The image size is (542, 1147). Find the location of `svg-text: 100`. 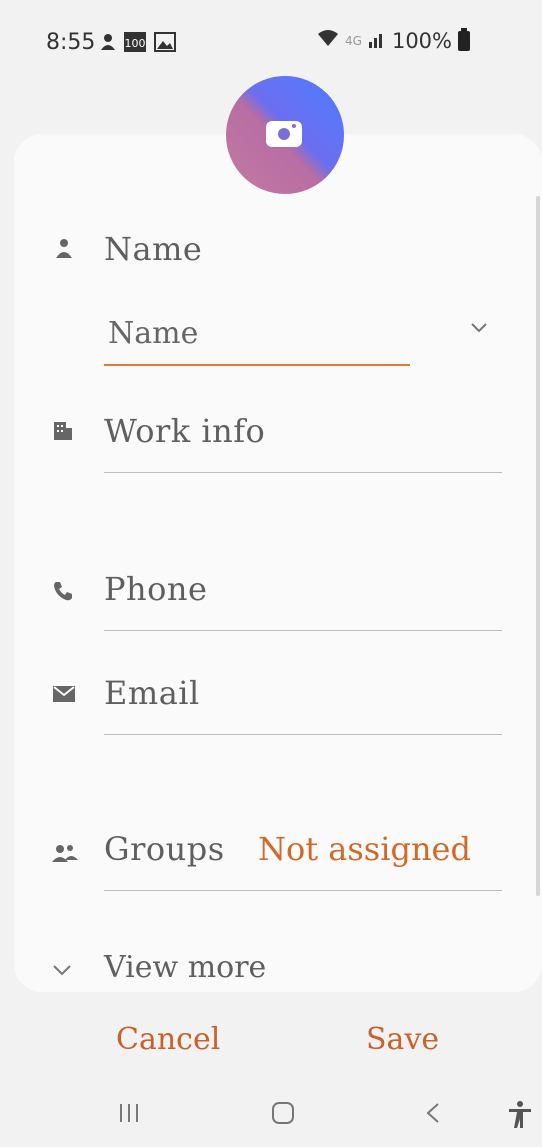

svg-text: 100 is located at coordinates (135, 43).